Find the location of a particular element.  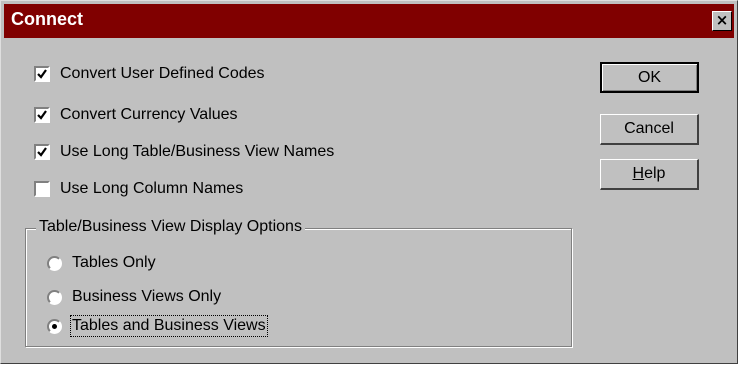

radio-label: Tables and Business Views is located at coordinates (169, 326).